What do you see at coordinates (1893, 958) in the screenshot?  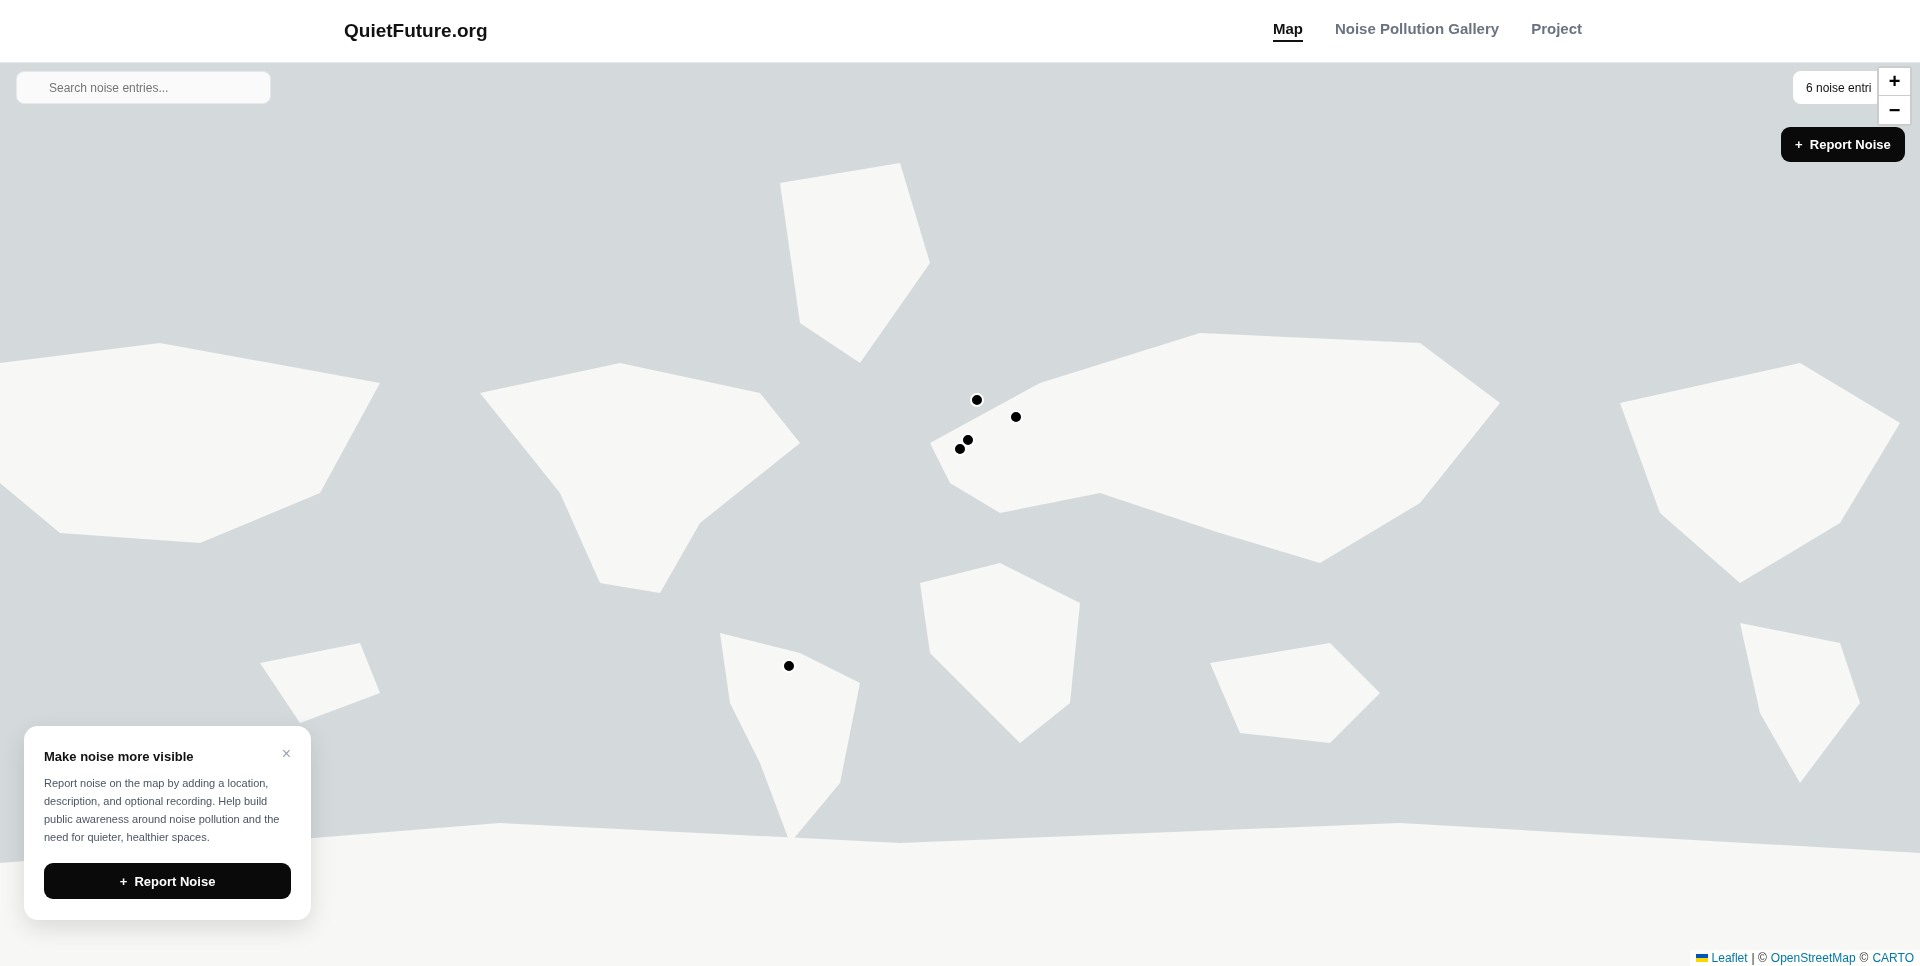 I see `attribution-link: CARTO` at bounding box center [1893, 958].